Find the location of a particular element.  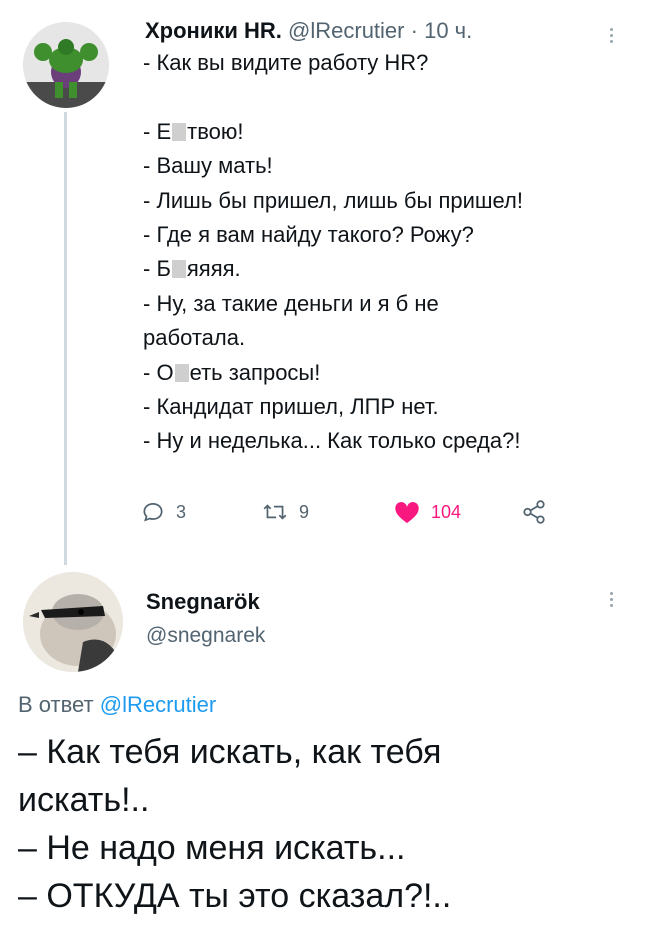

tweet2-display-name: Snegnarök is located at coordinates (203, 602).